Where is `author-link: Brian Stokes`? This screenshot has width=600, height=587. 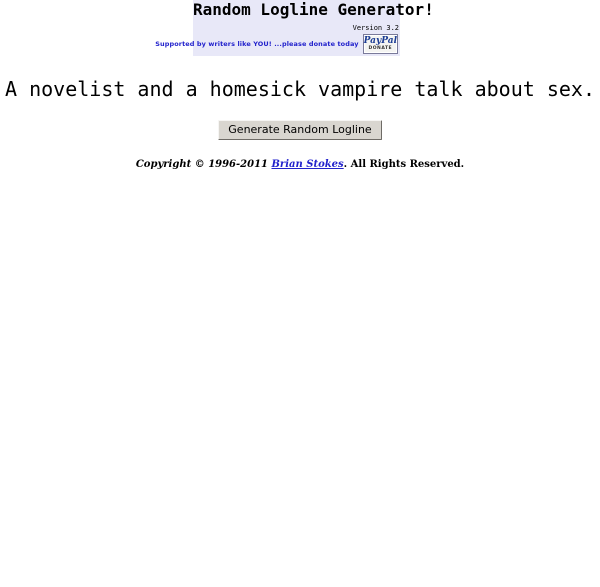 author-link: Brian Stokes is located at coordinates (307, 164).